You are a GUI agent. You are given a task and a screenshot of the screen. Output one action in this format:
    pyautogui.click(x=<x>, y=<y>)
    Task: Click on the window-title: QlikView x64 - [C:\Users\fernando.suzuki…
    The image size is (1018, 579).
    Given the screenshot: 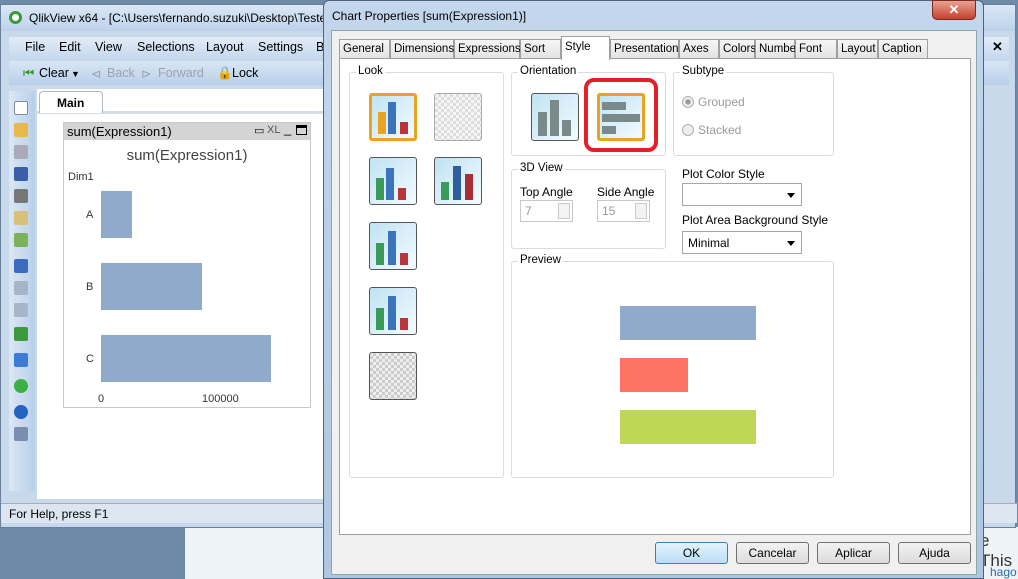 What is the action you would take?
    pyautogui.click(x=178, y=18)
    